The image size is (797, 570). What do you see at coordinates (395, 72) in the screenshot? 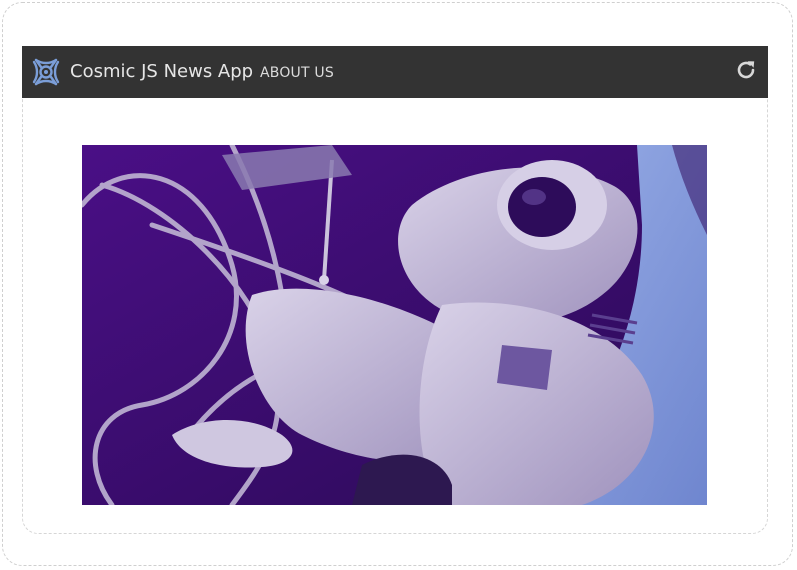
I see `navbar: Cosmic JS News App ABOUT US` at bounding box center [395, 72].